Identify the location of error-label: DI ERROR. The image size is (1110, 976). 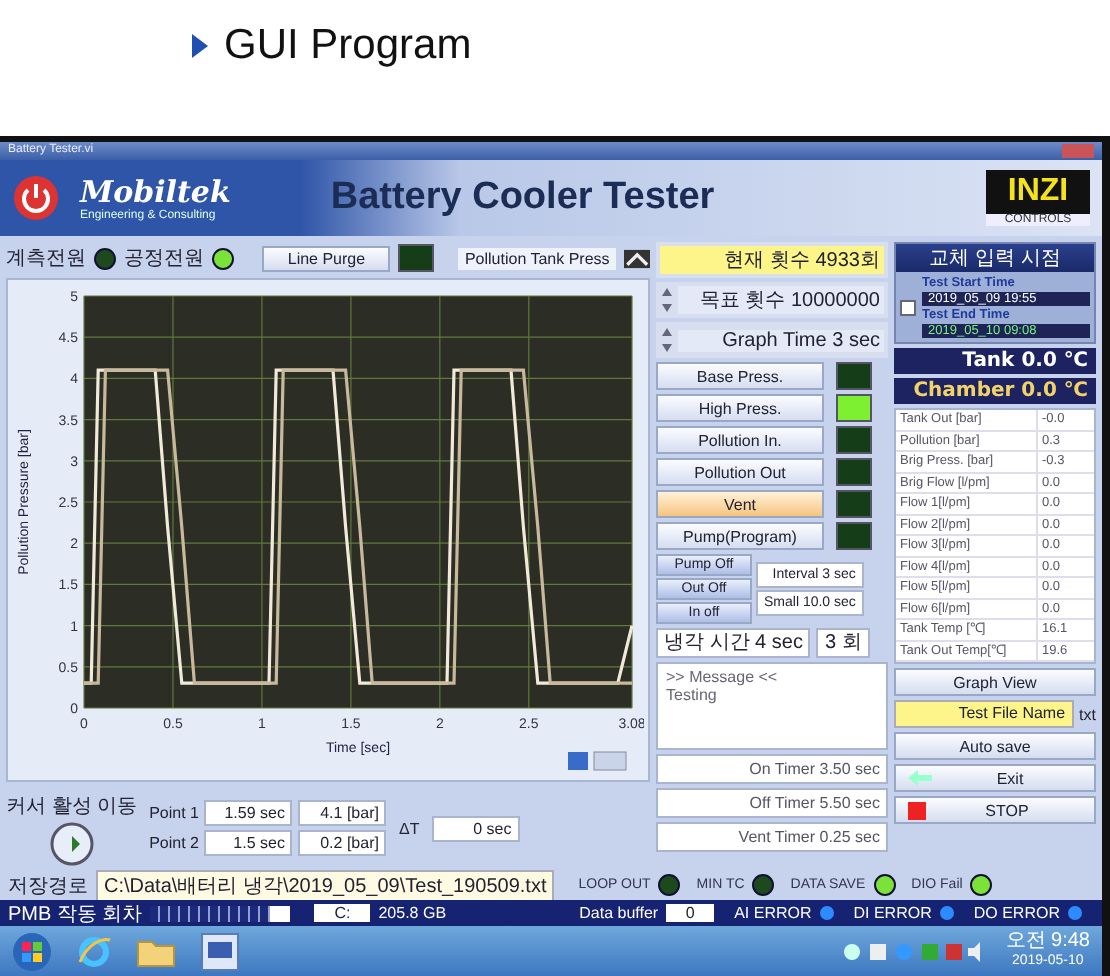
(892, 913).